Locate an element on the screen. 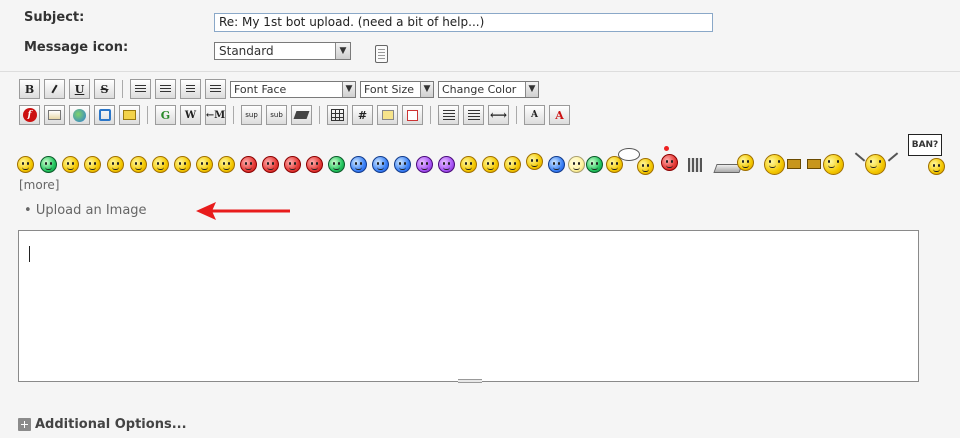 The width and height of the screenshot is (960, 438). evil-icon is located at coordinates (270, 164).